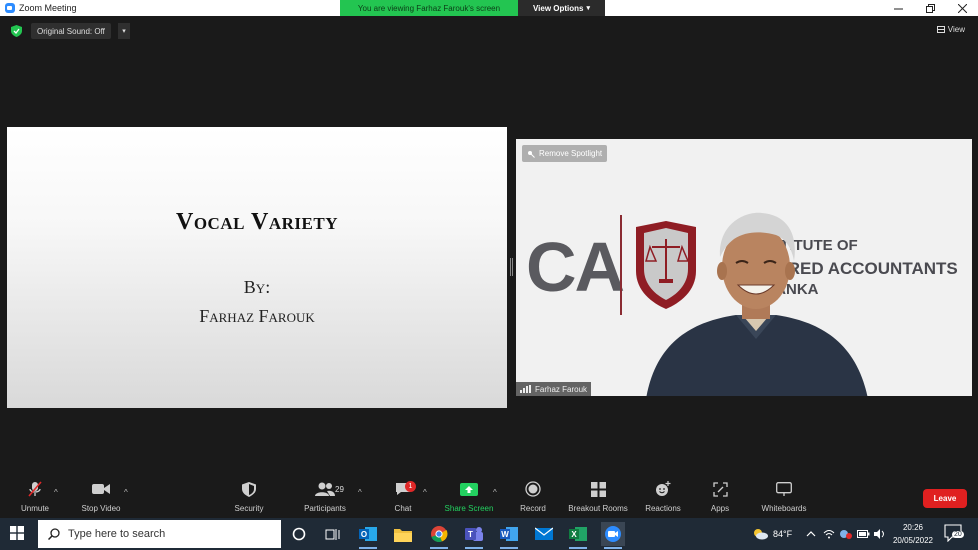 This screenshot has width=978, height=550. What do you see at coordinates (16, 31) in the screenshot?
I see `encryption-shield-icon` at bounding box center [16, 31].